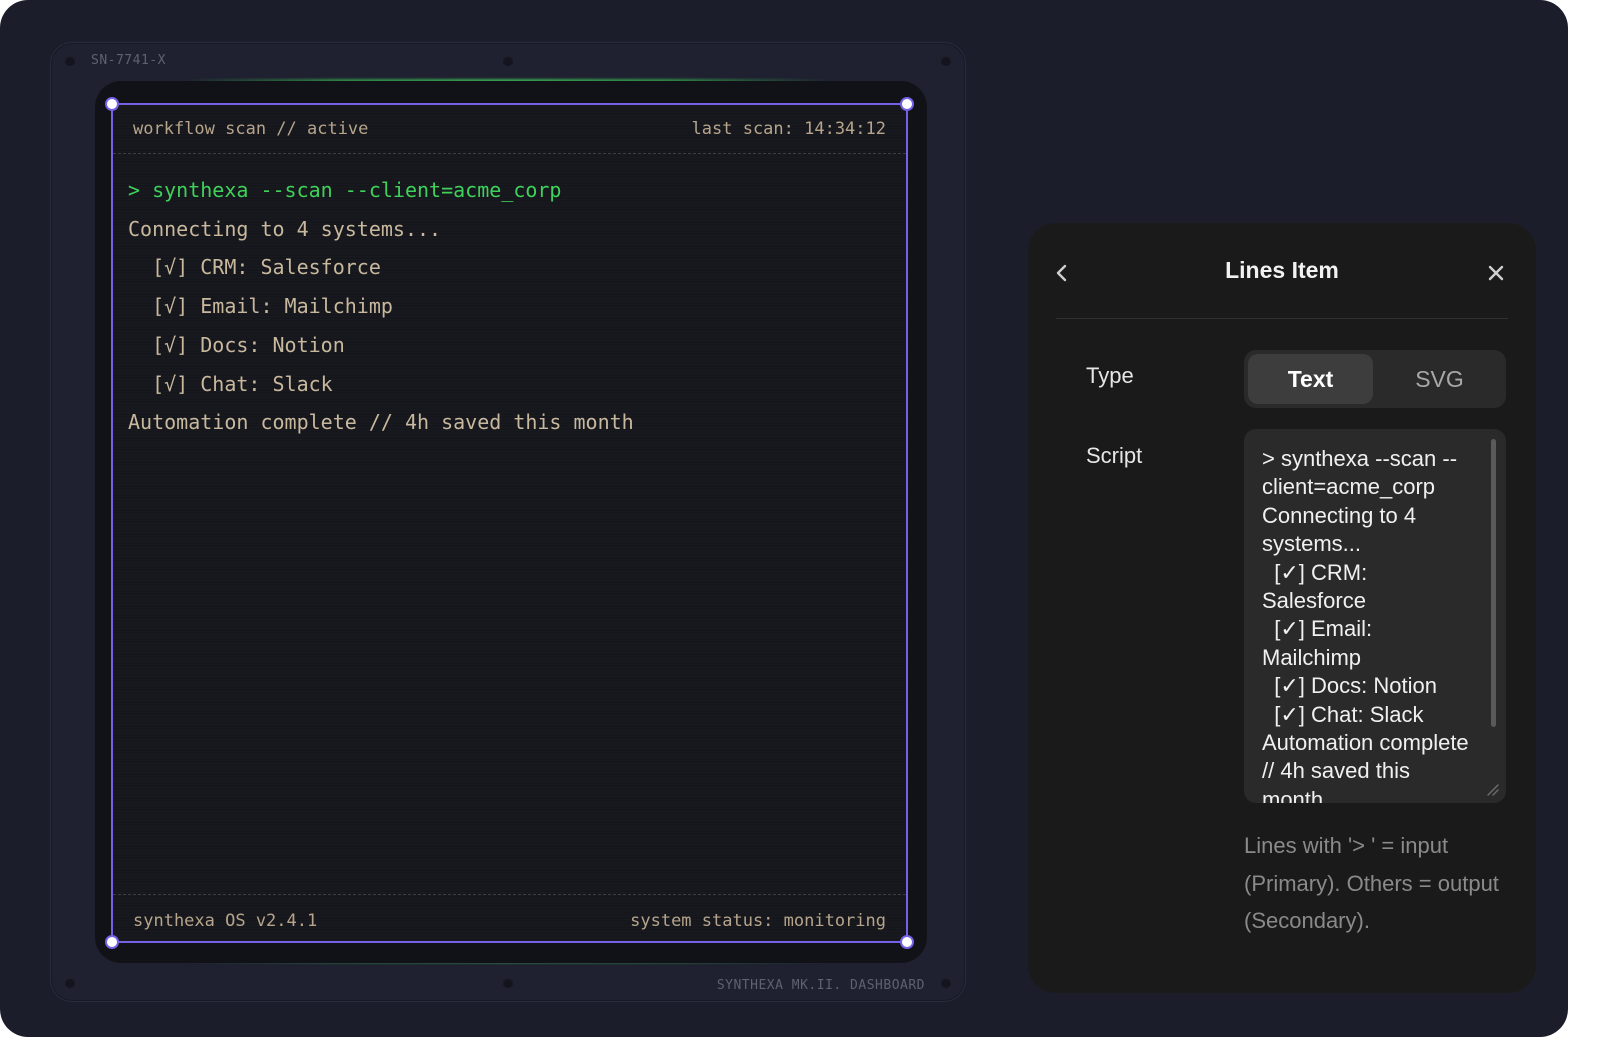  Describe the element at coordinates (1110, 375) in the screenshot. I see `type-label: Type` at that location.